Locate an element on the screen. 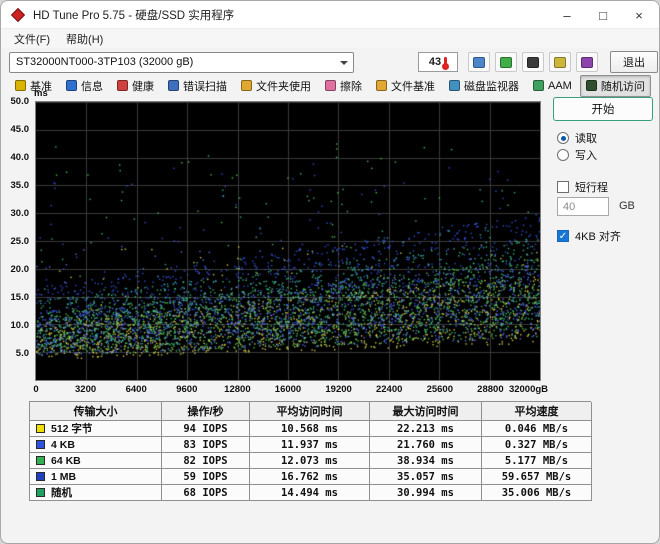  copy-icon-button is located at coordinates (479, 62).